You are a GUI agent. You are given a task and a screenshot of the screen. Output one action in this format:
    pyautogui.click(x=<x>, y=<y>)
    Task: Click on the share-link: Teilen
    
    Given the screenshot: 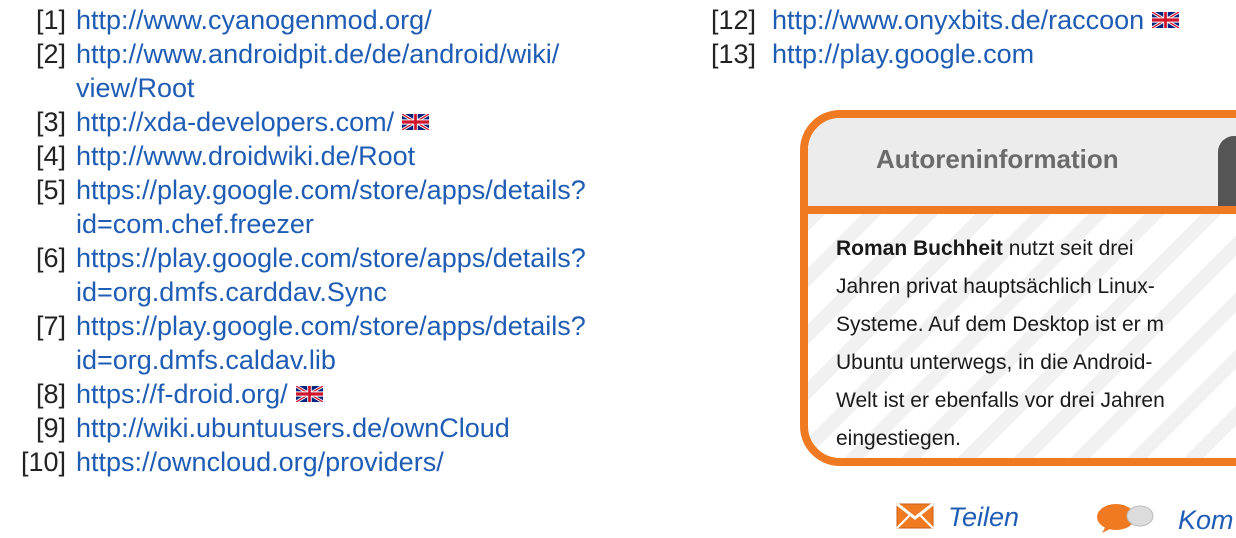 What is the action you would take?
    pyautogui.click(x=957, y=517)
    